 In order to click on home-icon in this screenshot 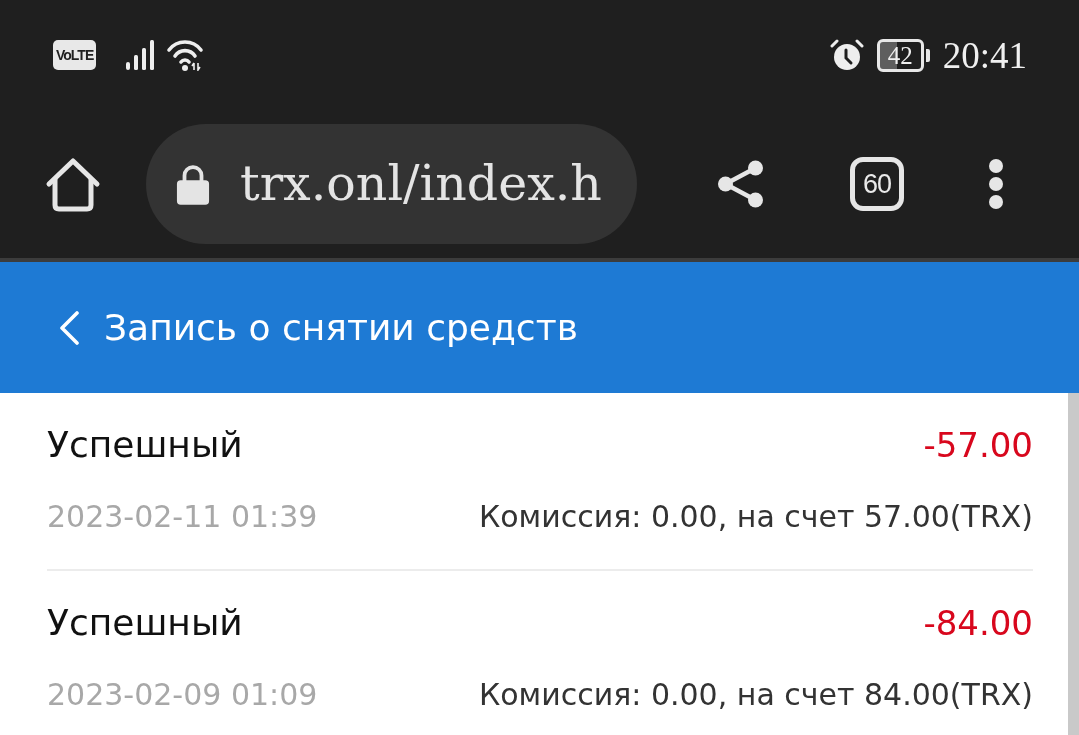, I will do `click(73, 184)`.